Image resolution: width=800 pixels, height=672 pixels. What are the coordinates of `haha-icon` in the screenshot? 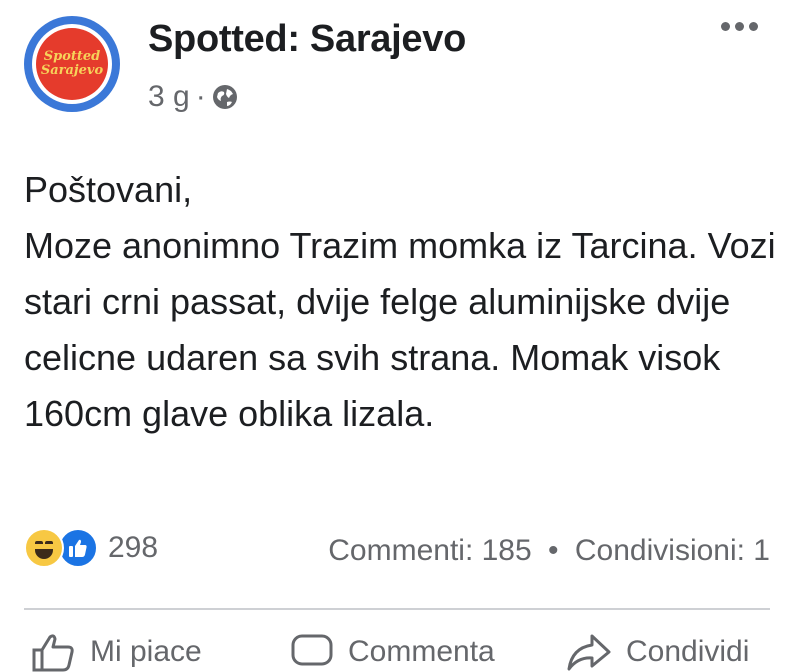 It's located at (44, 548).